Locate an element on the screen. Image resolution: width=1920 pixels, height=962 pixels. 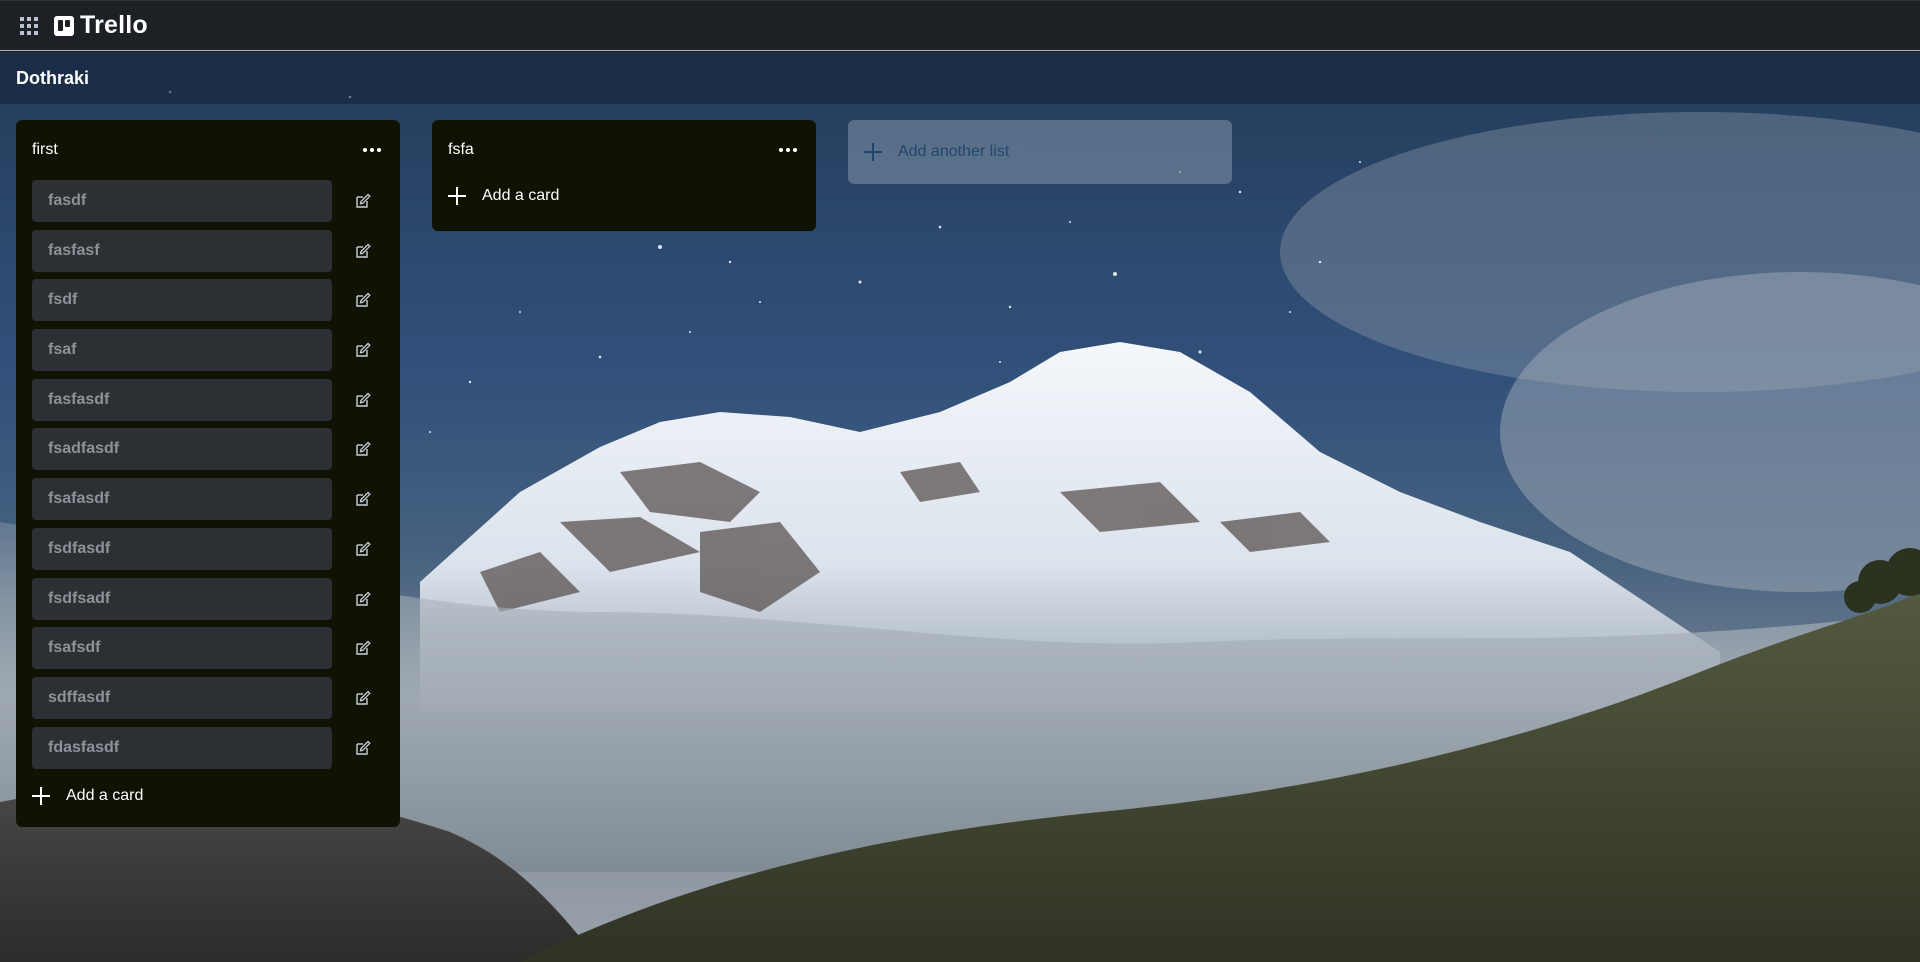
card: fsdfsadf is located at coordinates (182, 598).